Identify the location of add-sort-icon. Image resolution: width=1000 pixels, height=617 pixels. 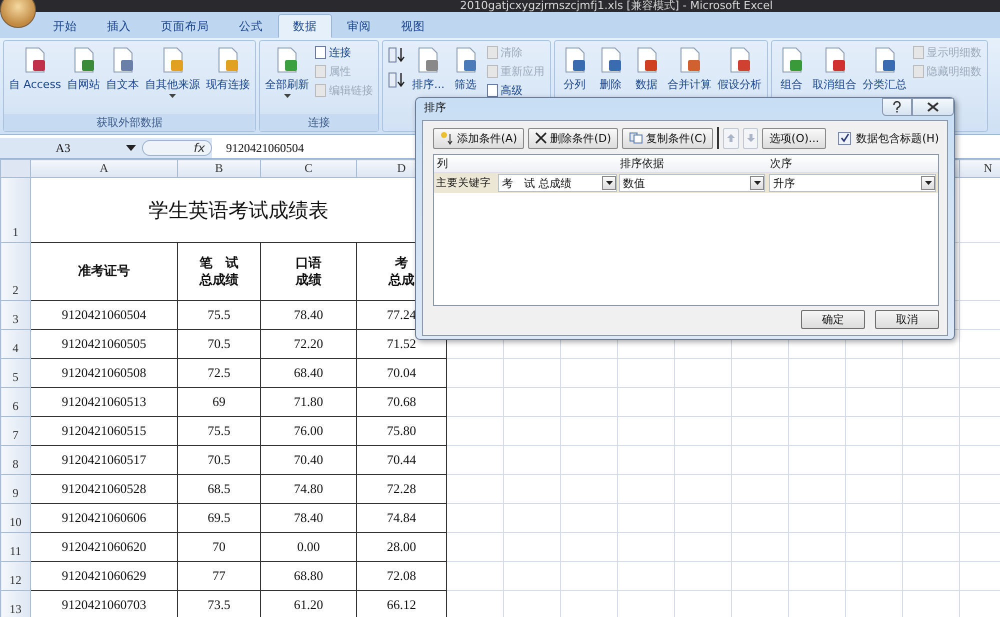
(447, 138).